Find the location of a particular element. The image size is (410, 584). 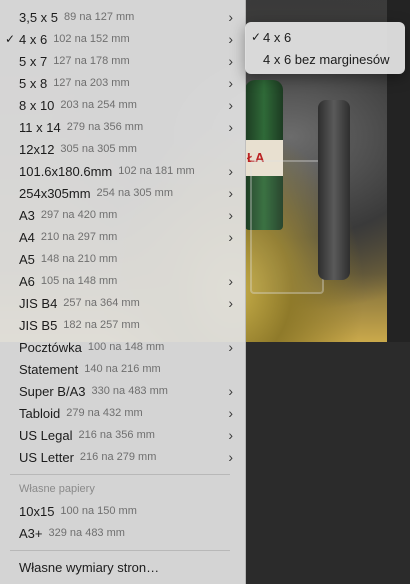

paper-size-name: Statement is located at coordinates (49, 369).